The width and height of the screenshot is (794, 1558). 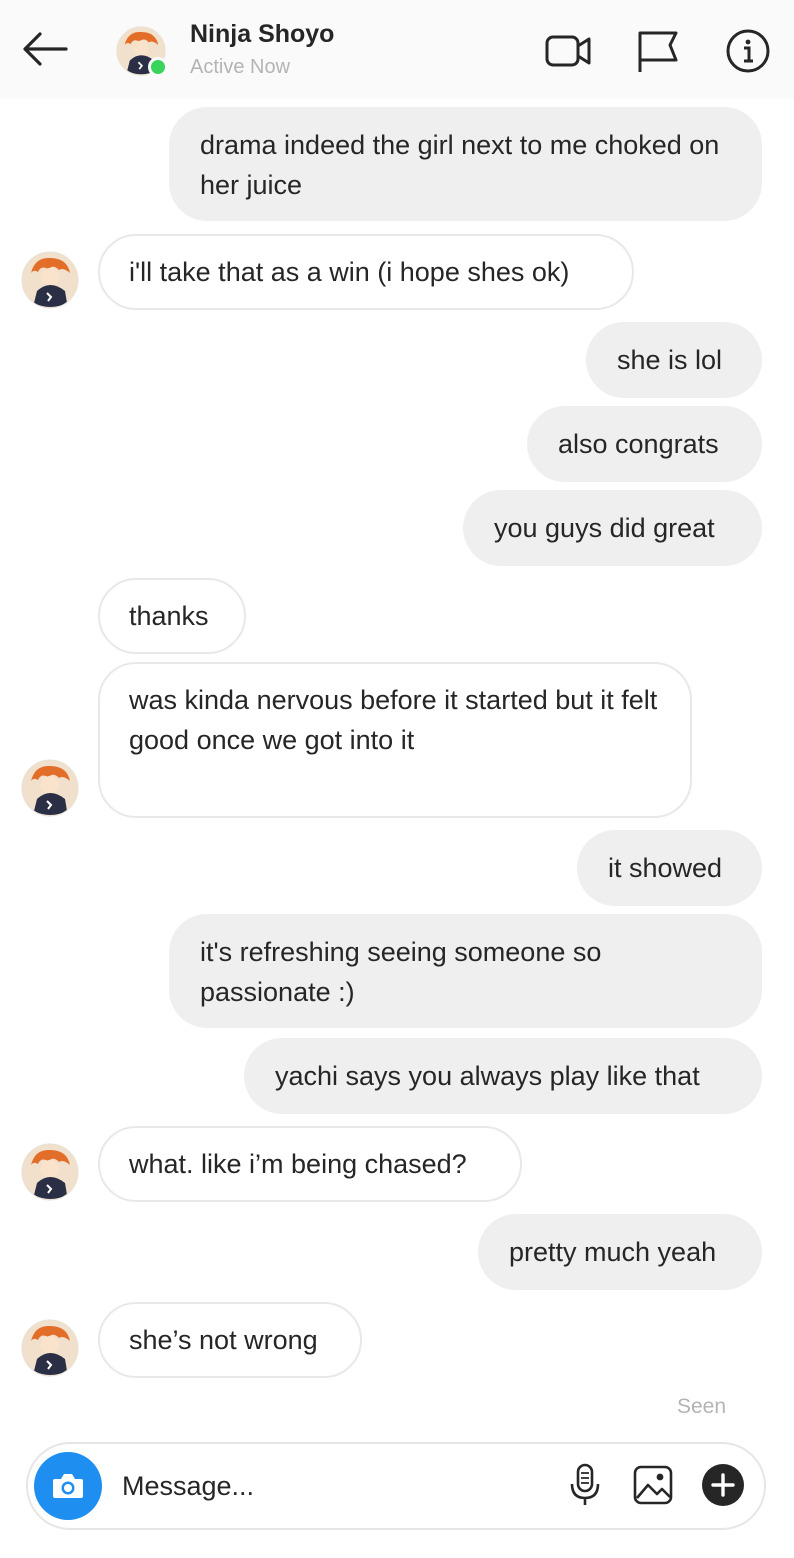 I want to click on image-icon, so click(x=653, y=1485).